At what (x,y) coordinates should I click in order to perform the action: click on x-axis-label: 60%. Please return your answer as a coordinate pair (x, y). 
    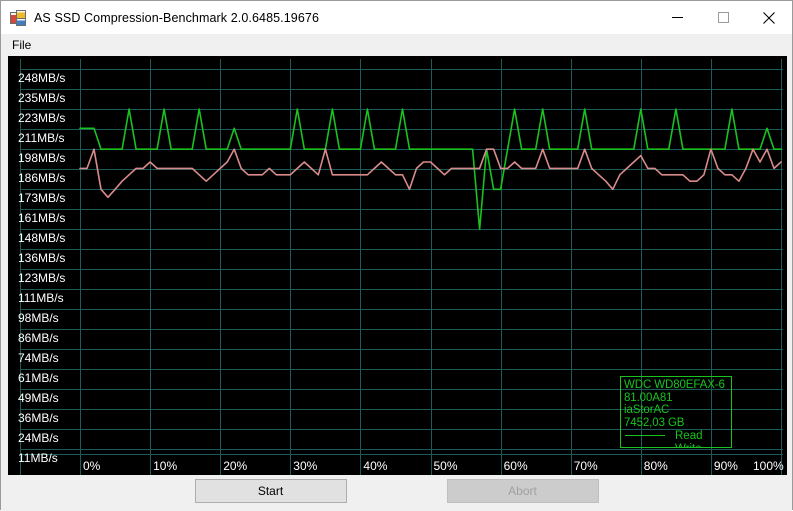
    Looking at the image, I should click on (515, 466).